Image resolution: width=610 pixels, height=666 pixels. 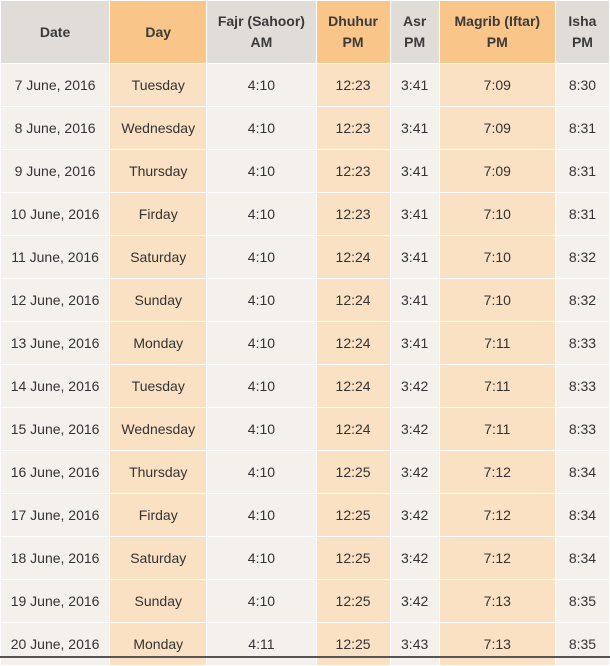 What do you see at coordinates (55, 558) in the screenshot?
I see `date-cell: 18 June, 2016` at bounding box center [55, 558].